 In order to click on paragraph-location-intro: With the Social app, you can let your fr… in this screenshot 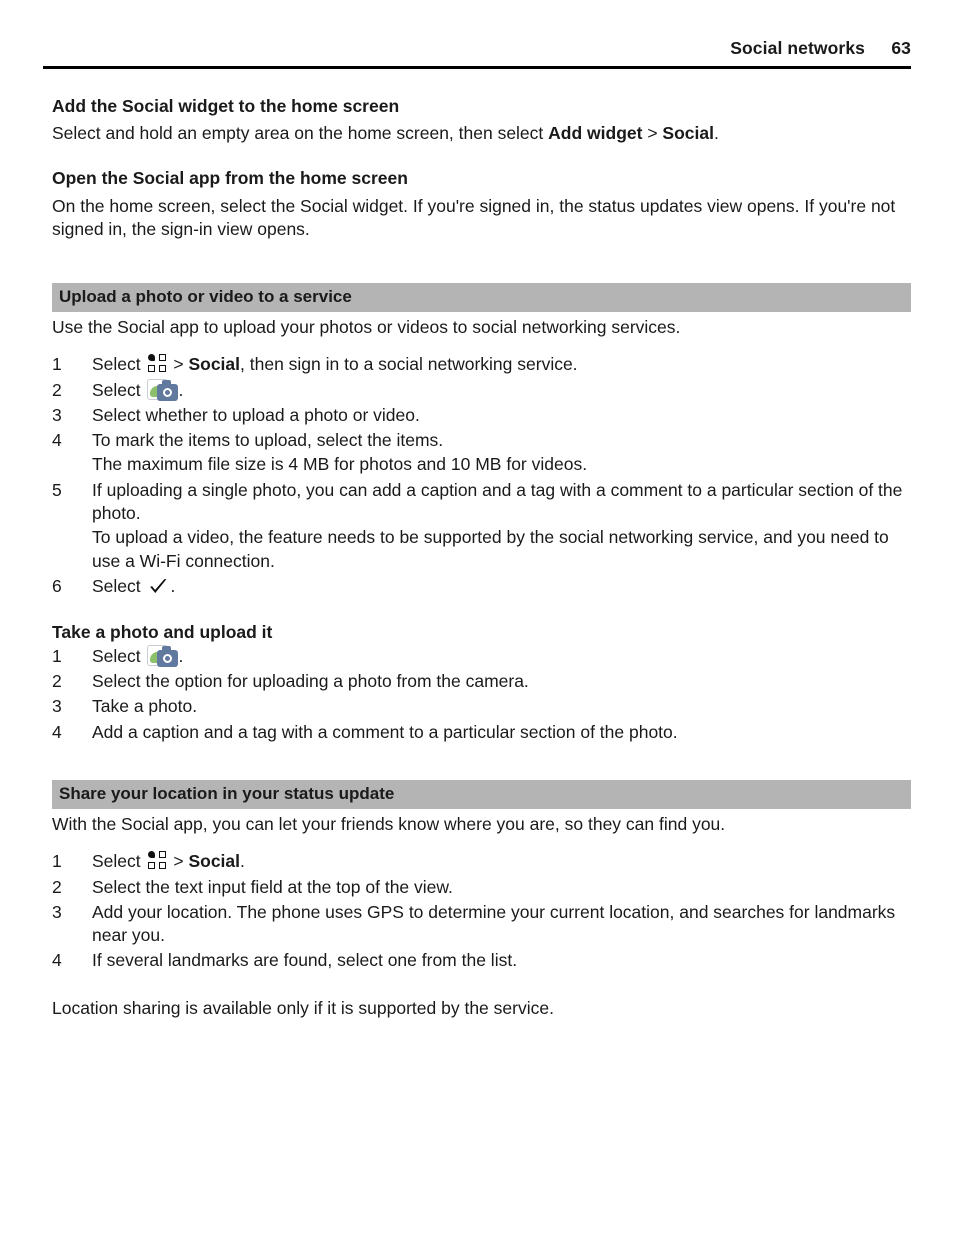, I will do `click(389, 824)`.